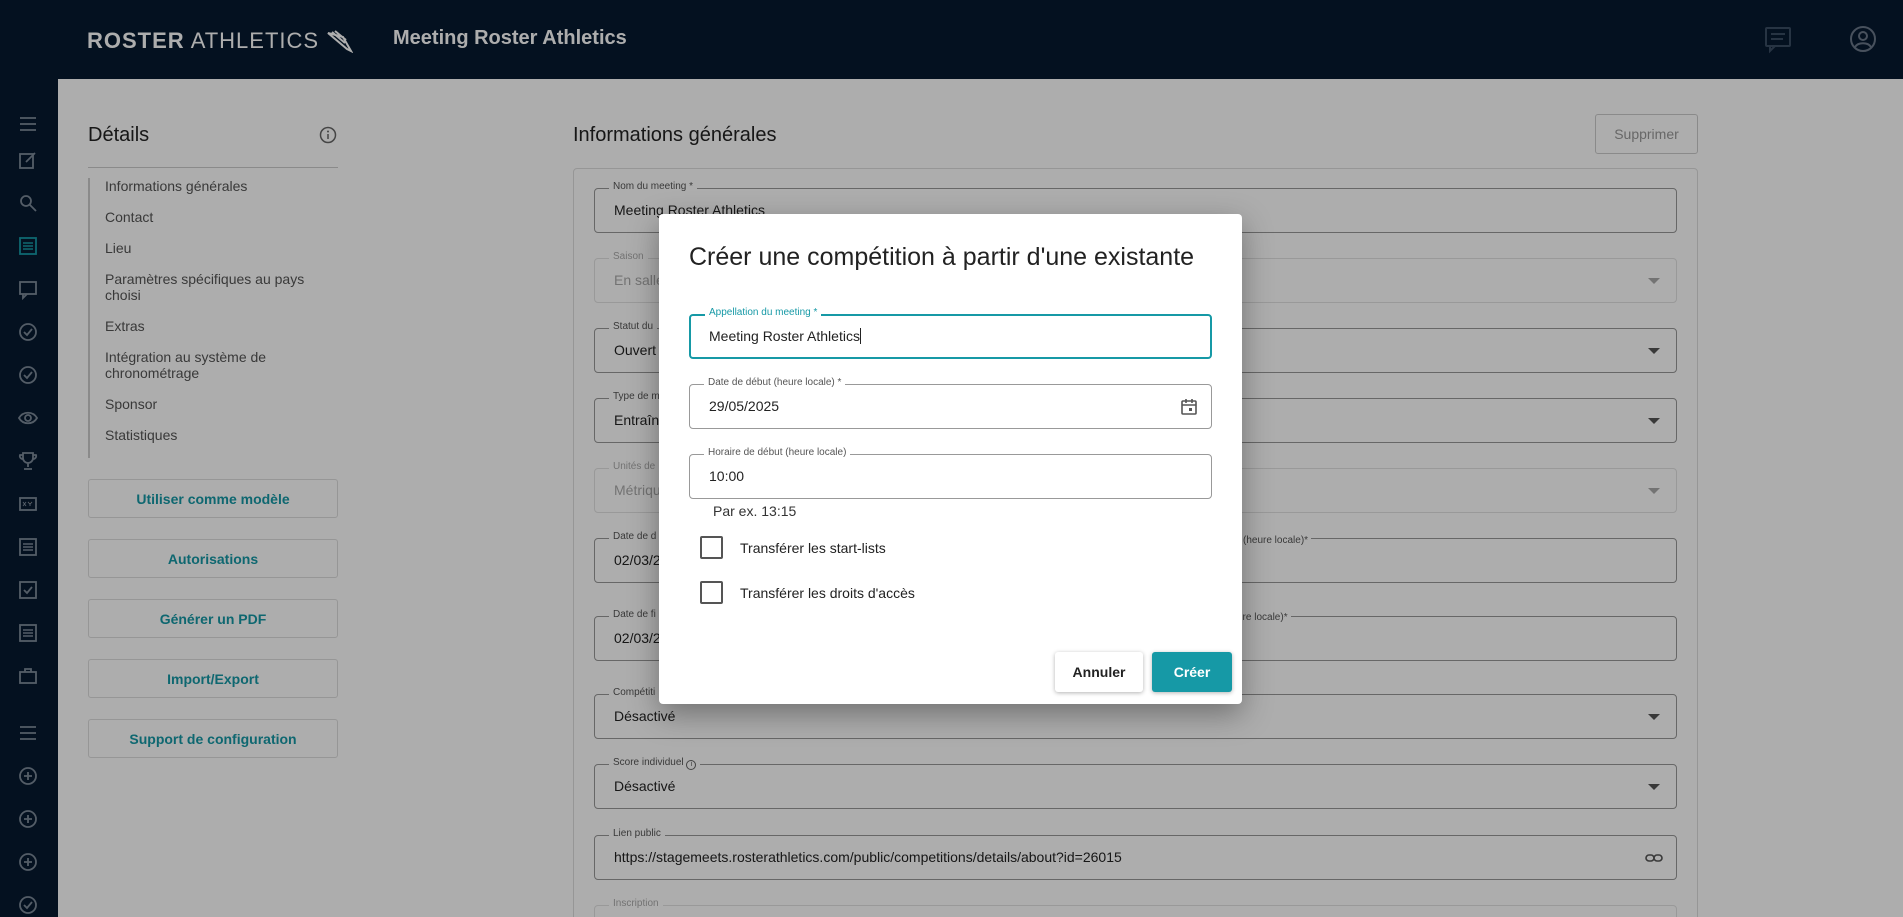  What do you see at coordinates (711, 547) in the screenshot?
I see `transfer-startlists-checkbox` at bounding box center [711, 547].